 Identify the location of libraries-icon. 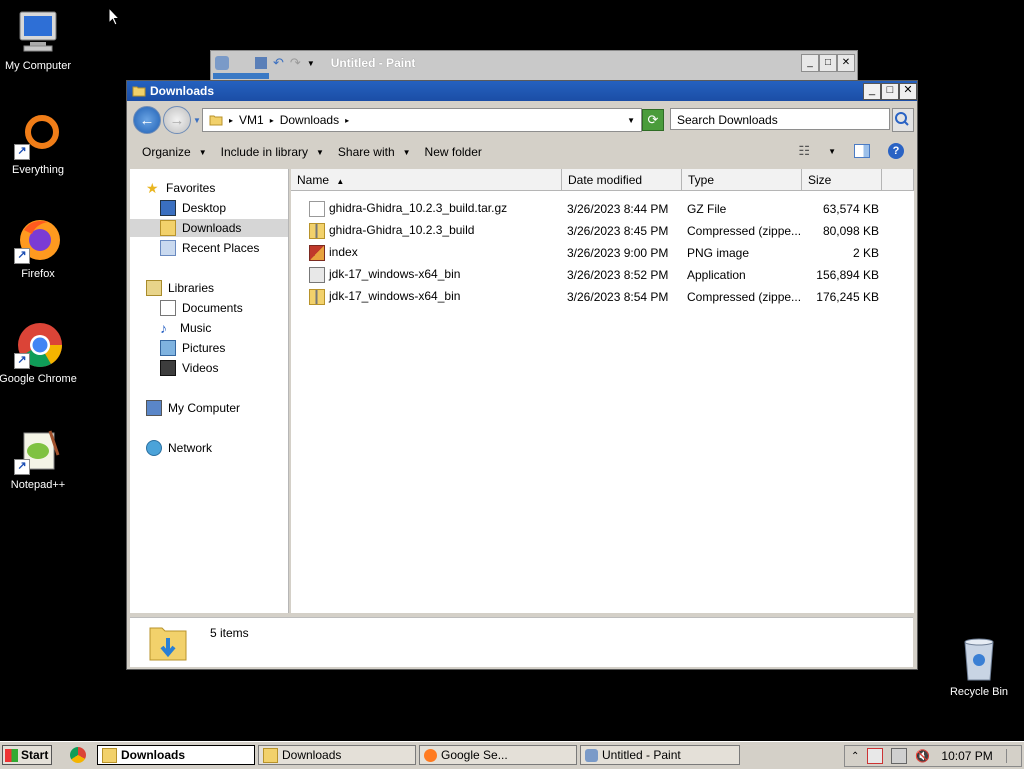
(154, 288).